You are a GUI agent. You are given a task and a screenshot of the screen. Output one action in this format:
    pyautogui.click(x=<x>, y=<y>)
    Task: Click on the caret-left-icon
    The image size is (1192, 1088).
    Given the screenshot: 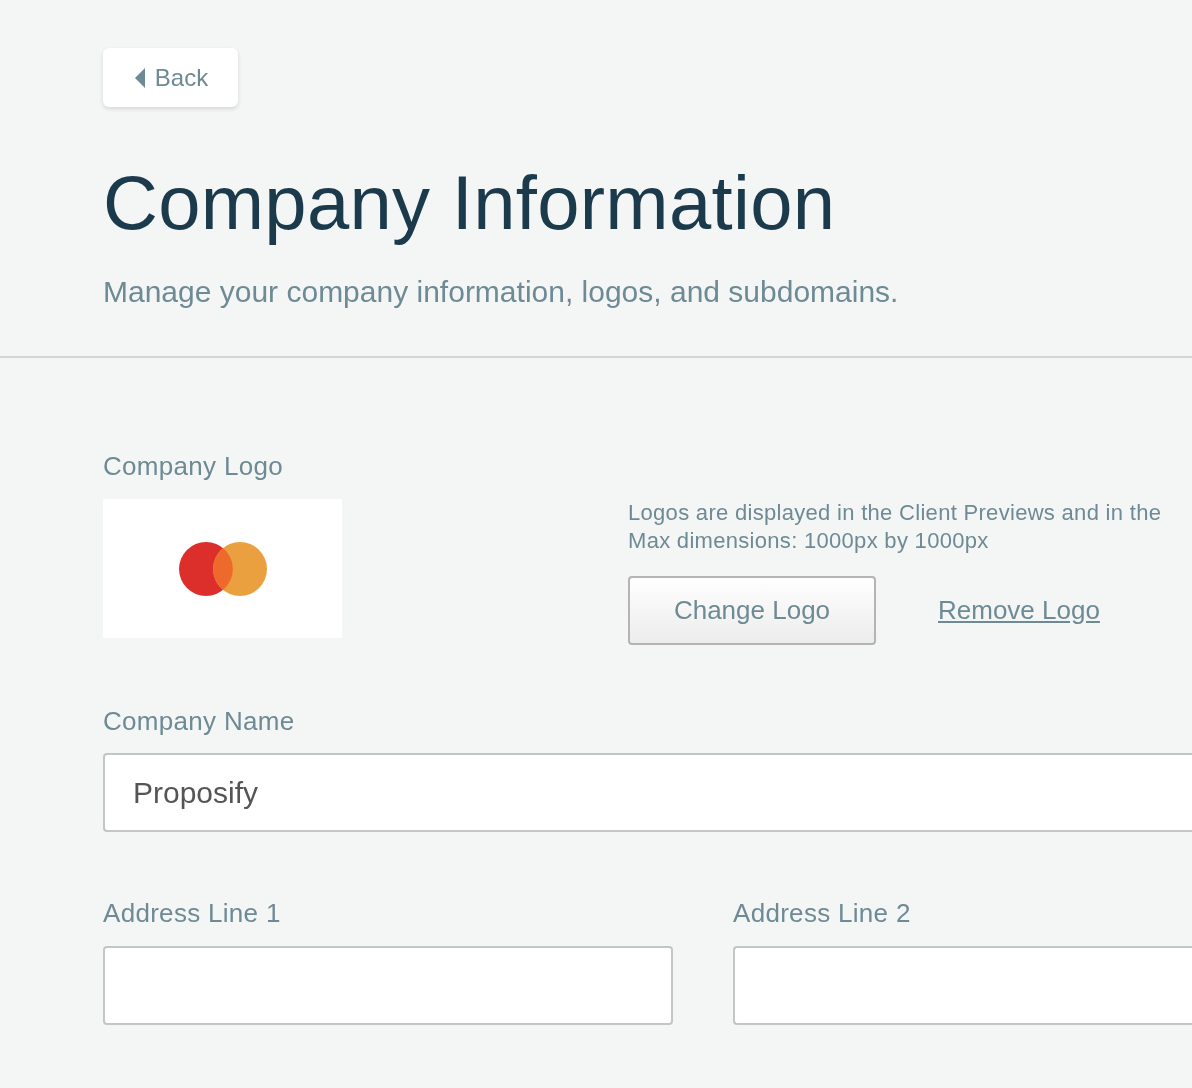 What is the action you would take?
    pyautogui.click(x=139, y=77)
    